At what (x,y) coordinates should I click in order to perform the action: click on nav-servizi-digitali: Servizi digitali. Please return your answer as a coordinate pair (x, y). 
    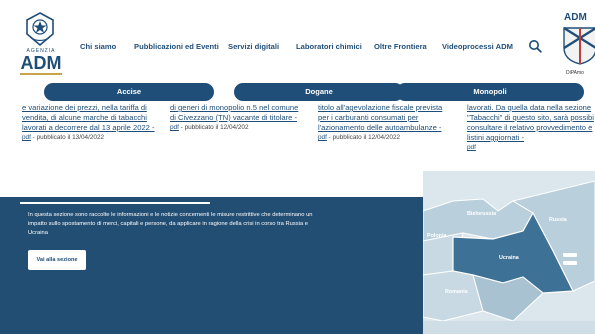
    Looking at the image, I should click on (253, 46).